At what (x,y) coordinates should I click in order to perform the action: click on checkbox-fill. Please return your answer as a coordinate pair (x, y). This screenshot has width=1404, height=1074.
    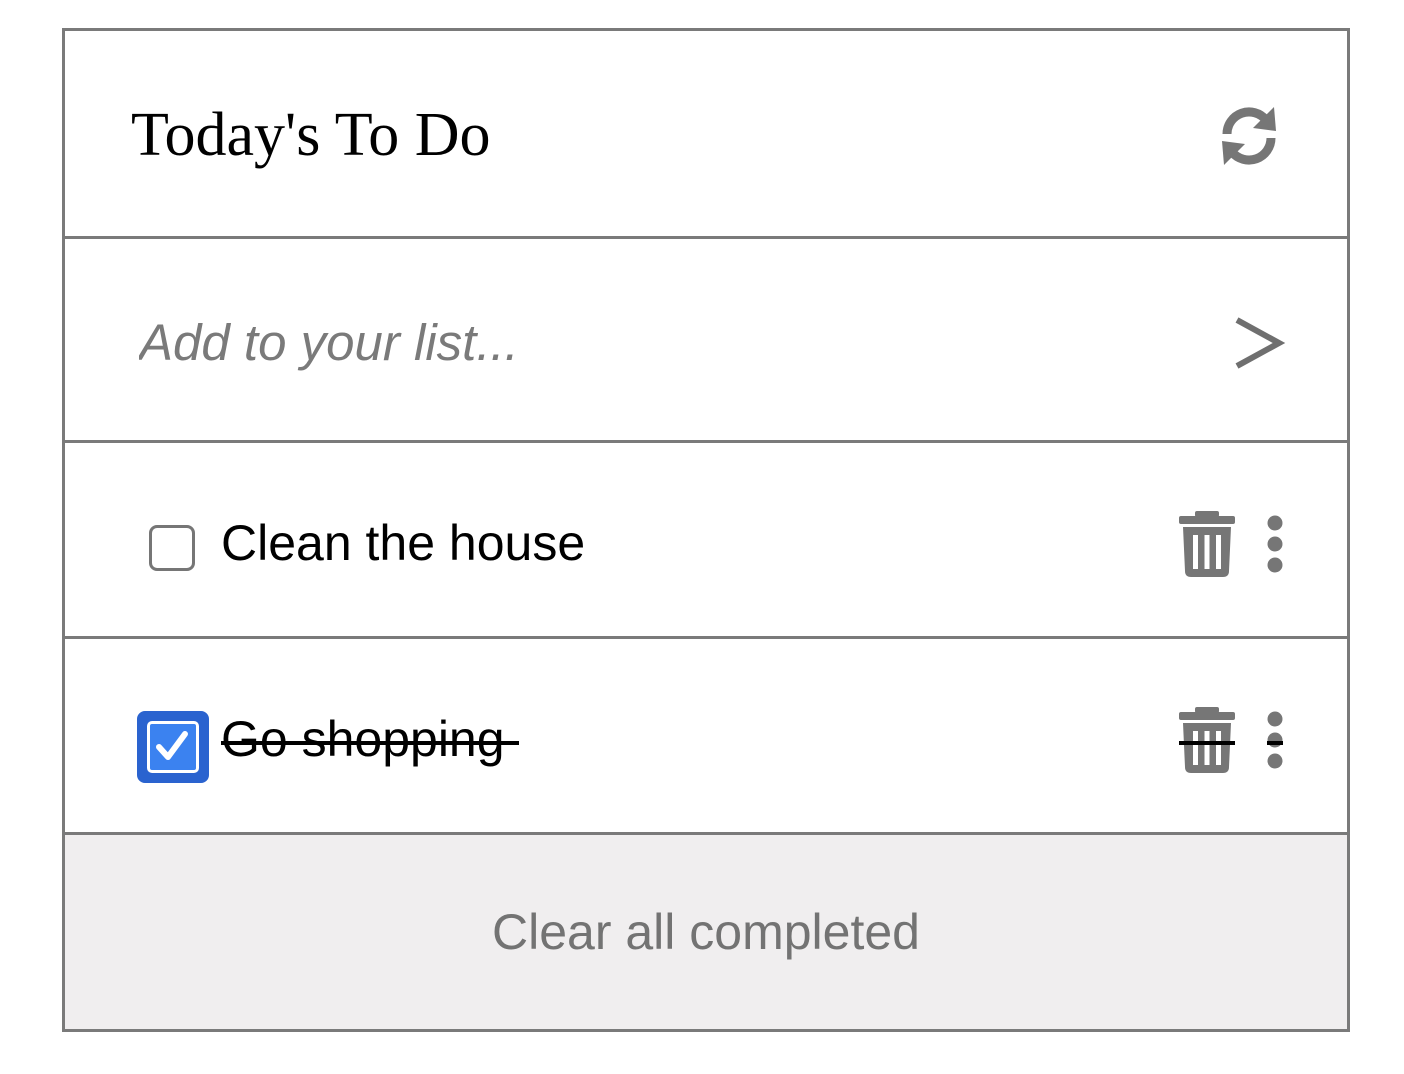
    Looking at the image, I should click on (173, 747).